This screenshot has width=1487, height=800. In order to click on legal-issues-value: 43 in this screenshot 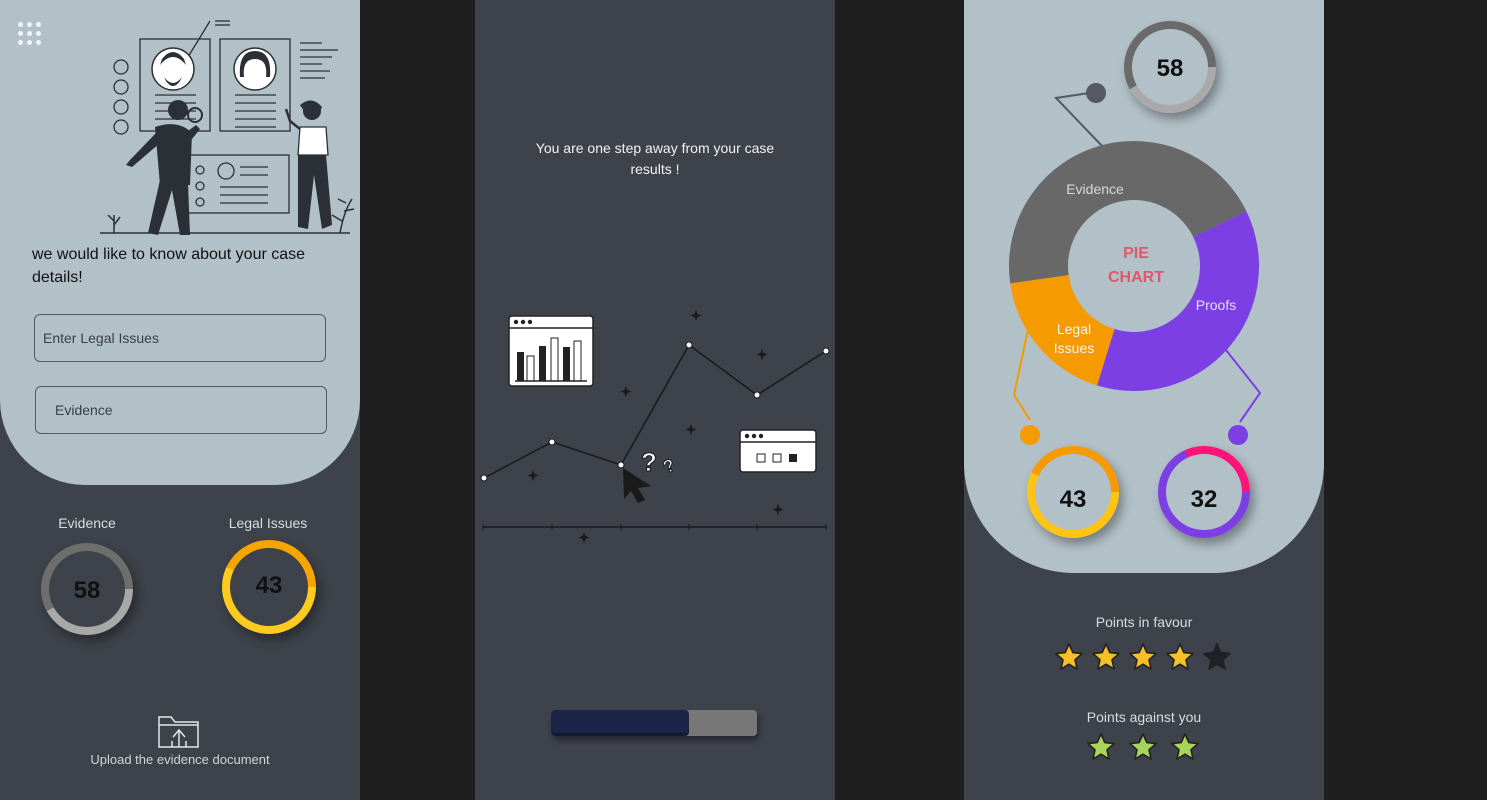, I will do `click(269, 585)`.